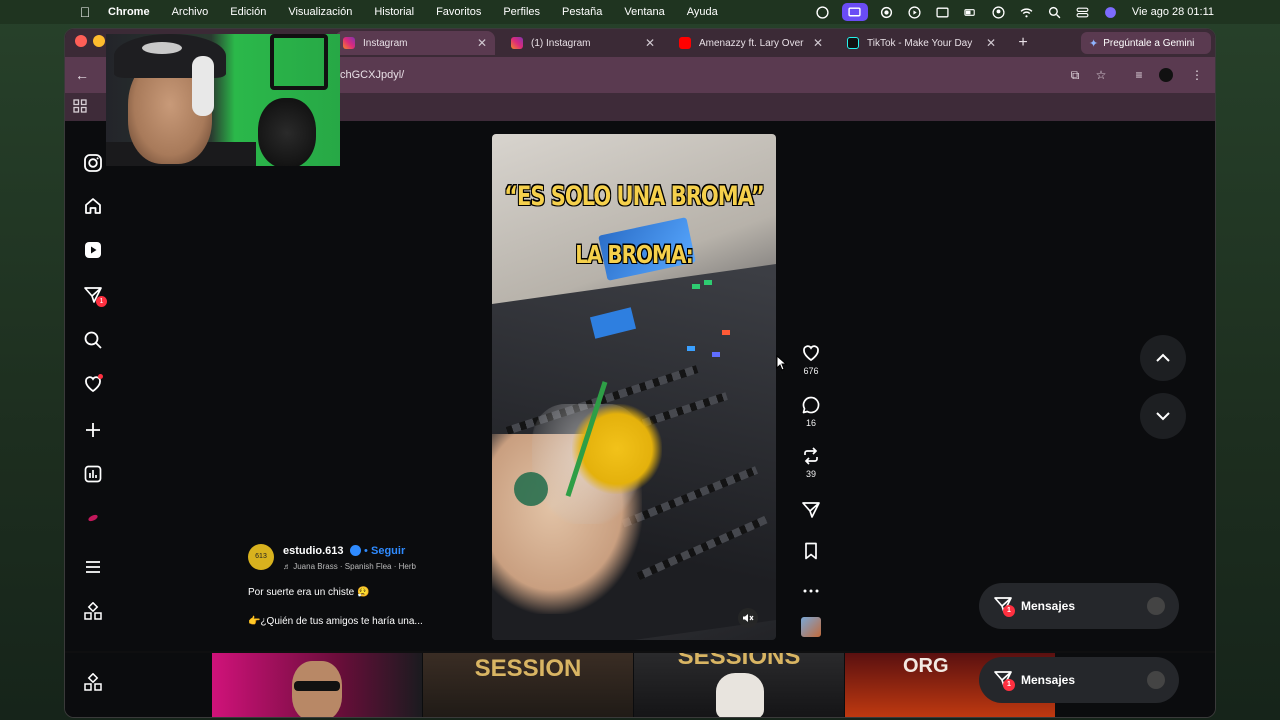 This screenshot has height=720, width=1280. Describe the element at coordinates (1094, 43) in the screenshot. I see `gemini-icon: ✦` at that location.